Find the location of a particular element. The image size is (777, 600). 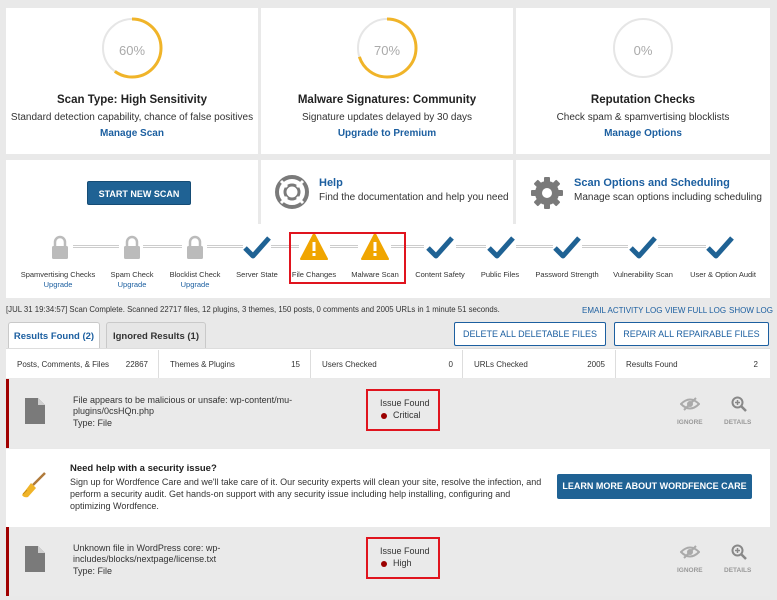

highlight-box is located at coordinates (347, 258).